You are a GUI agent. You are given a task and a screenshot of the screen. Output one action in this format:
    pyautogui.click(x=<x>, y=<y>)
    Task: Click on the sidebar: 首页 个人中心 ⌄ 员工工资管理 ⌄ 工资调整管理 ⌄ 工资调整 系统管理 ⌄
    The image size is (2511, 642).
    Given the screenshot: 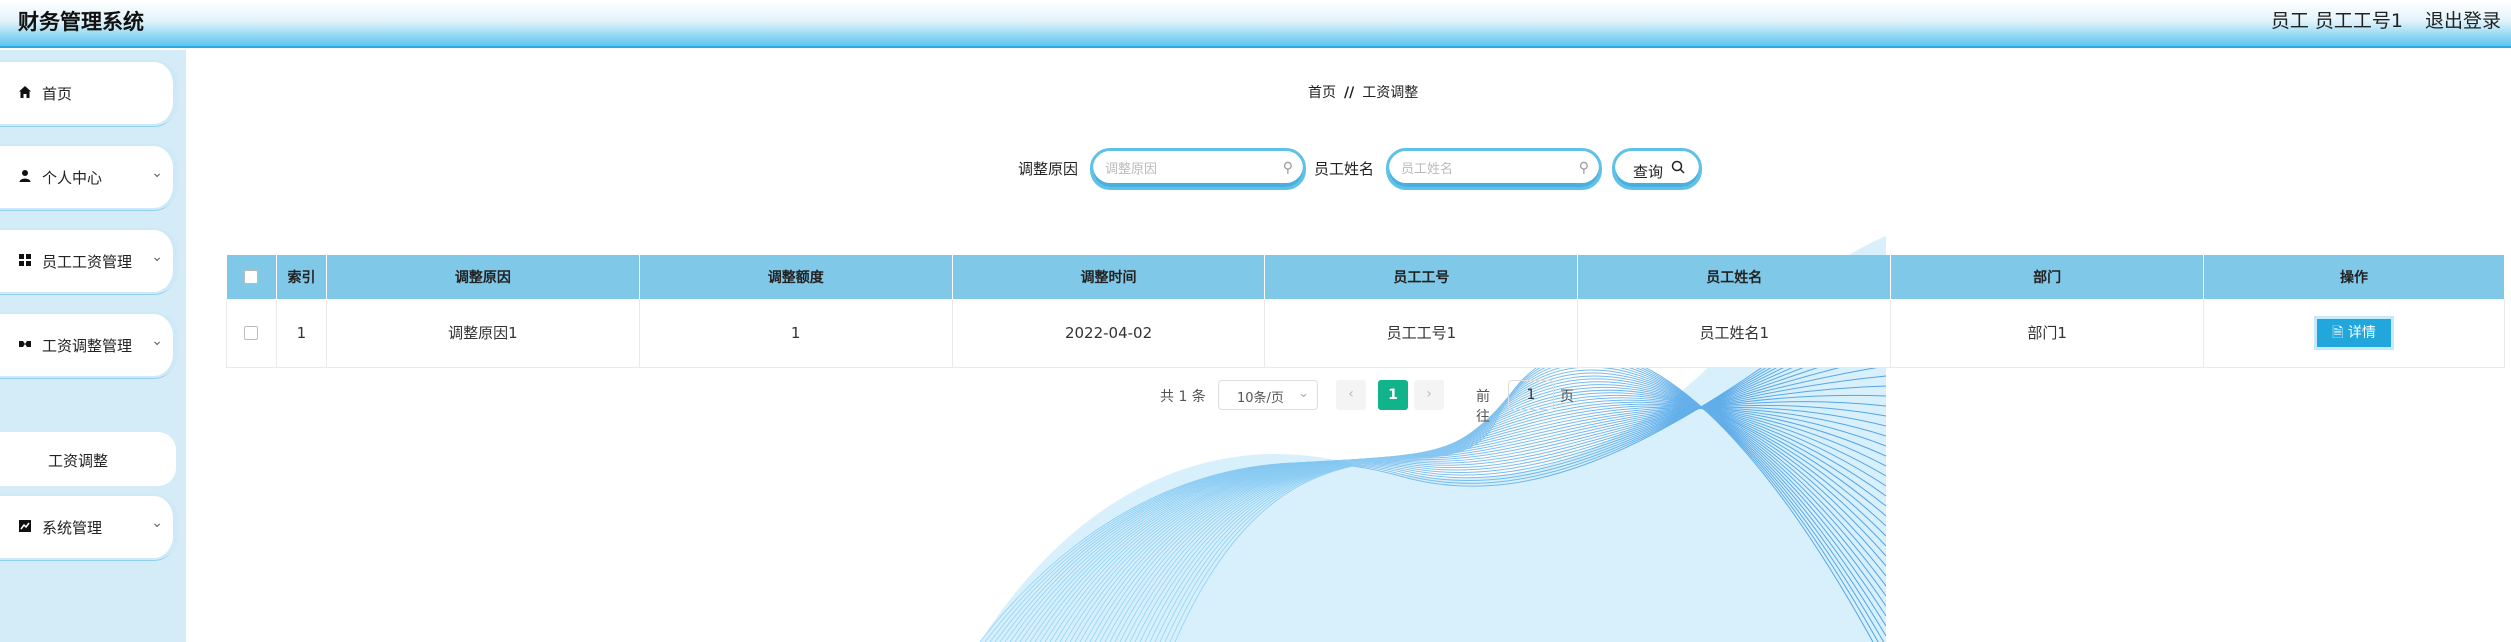 What is the action you would take?
    pyautogui.click(x=93, y=346)
    